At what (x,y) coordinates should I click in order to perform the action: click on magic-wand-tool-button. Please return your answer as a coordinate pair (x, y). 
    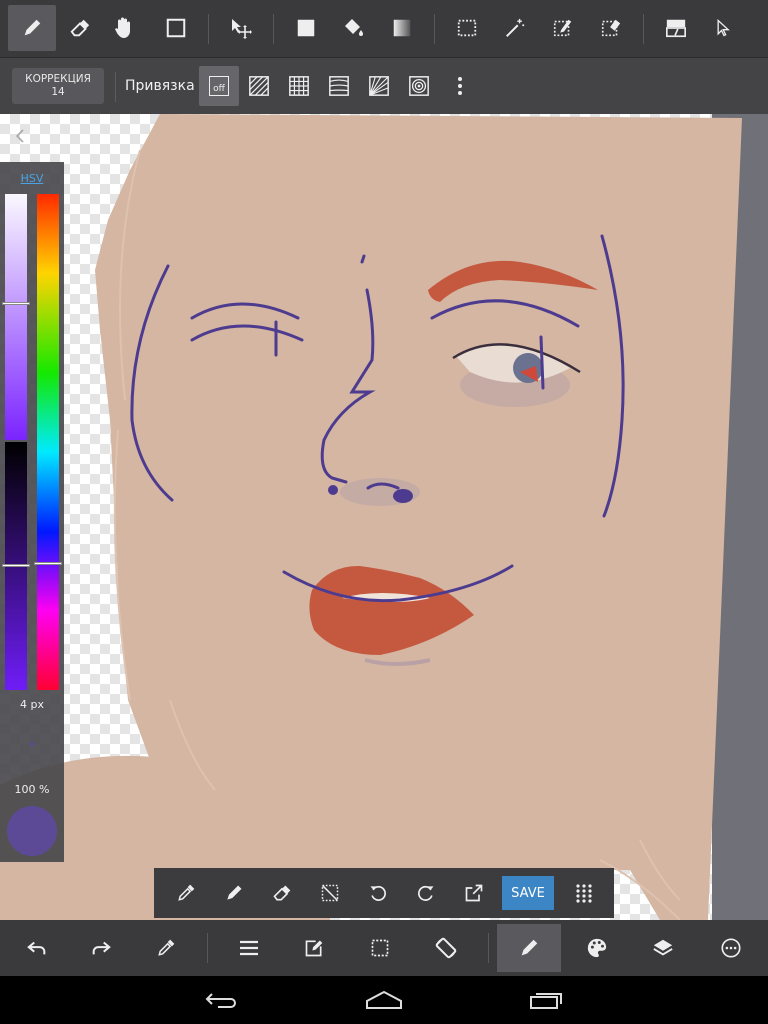
    Looking at the image, I should click on (515, 28).